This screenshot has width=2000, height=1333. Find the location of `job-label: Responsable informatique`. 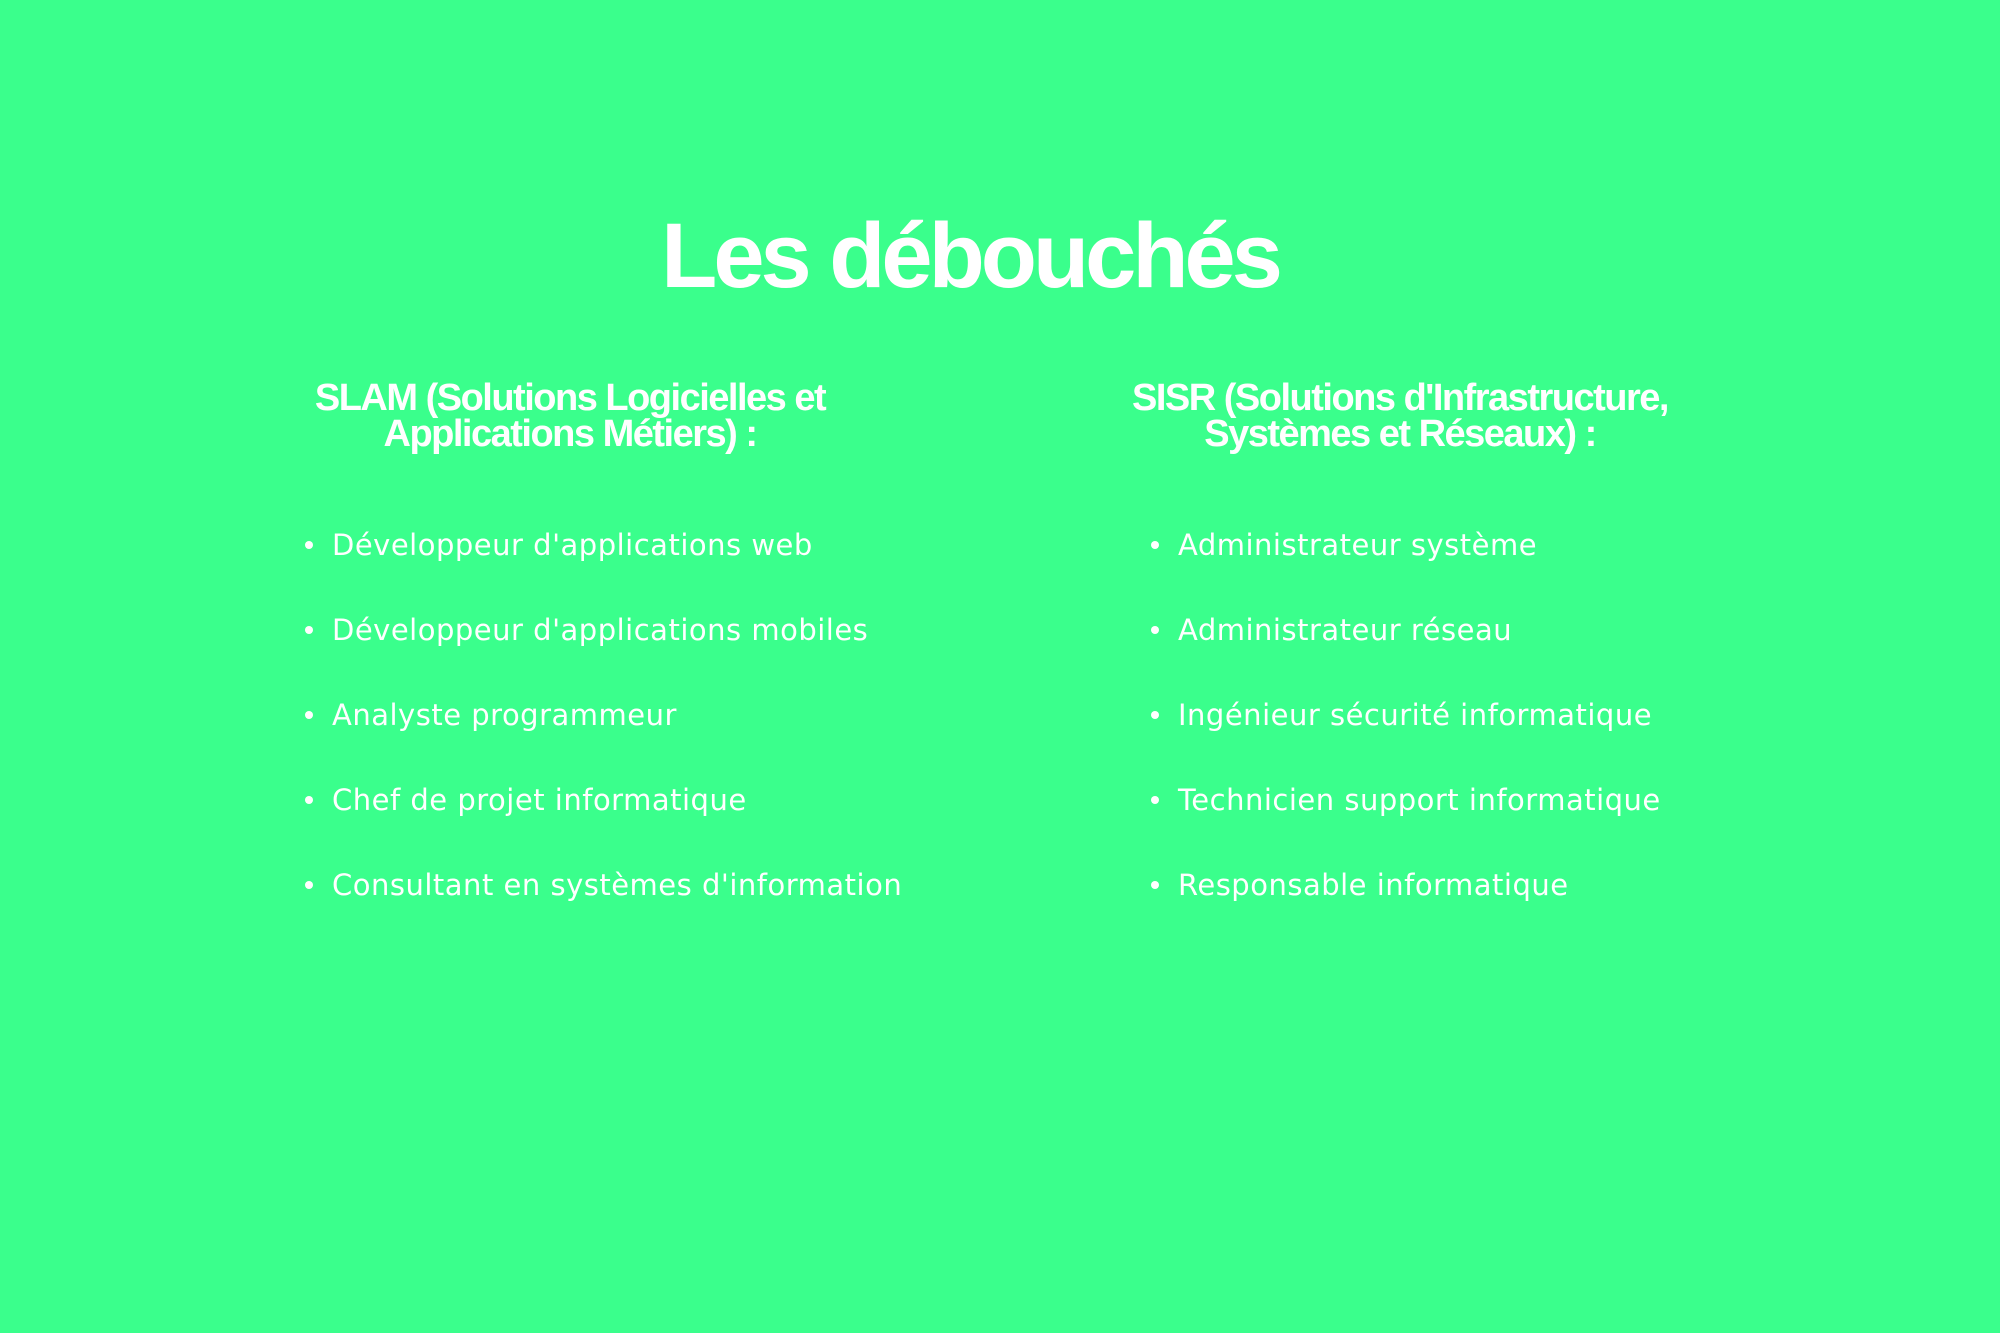

job-label: Responsable informatique is located at coordinates (1373, 885).